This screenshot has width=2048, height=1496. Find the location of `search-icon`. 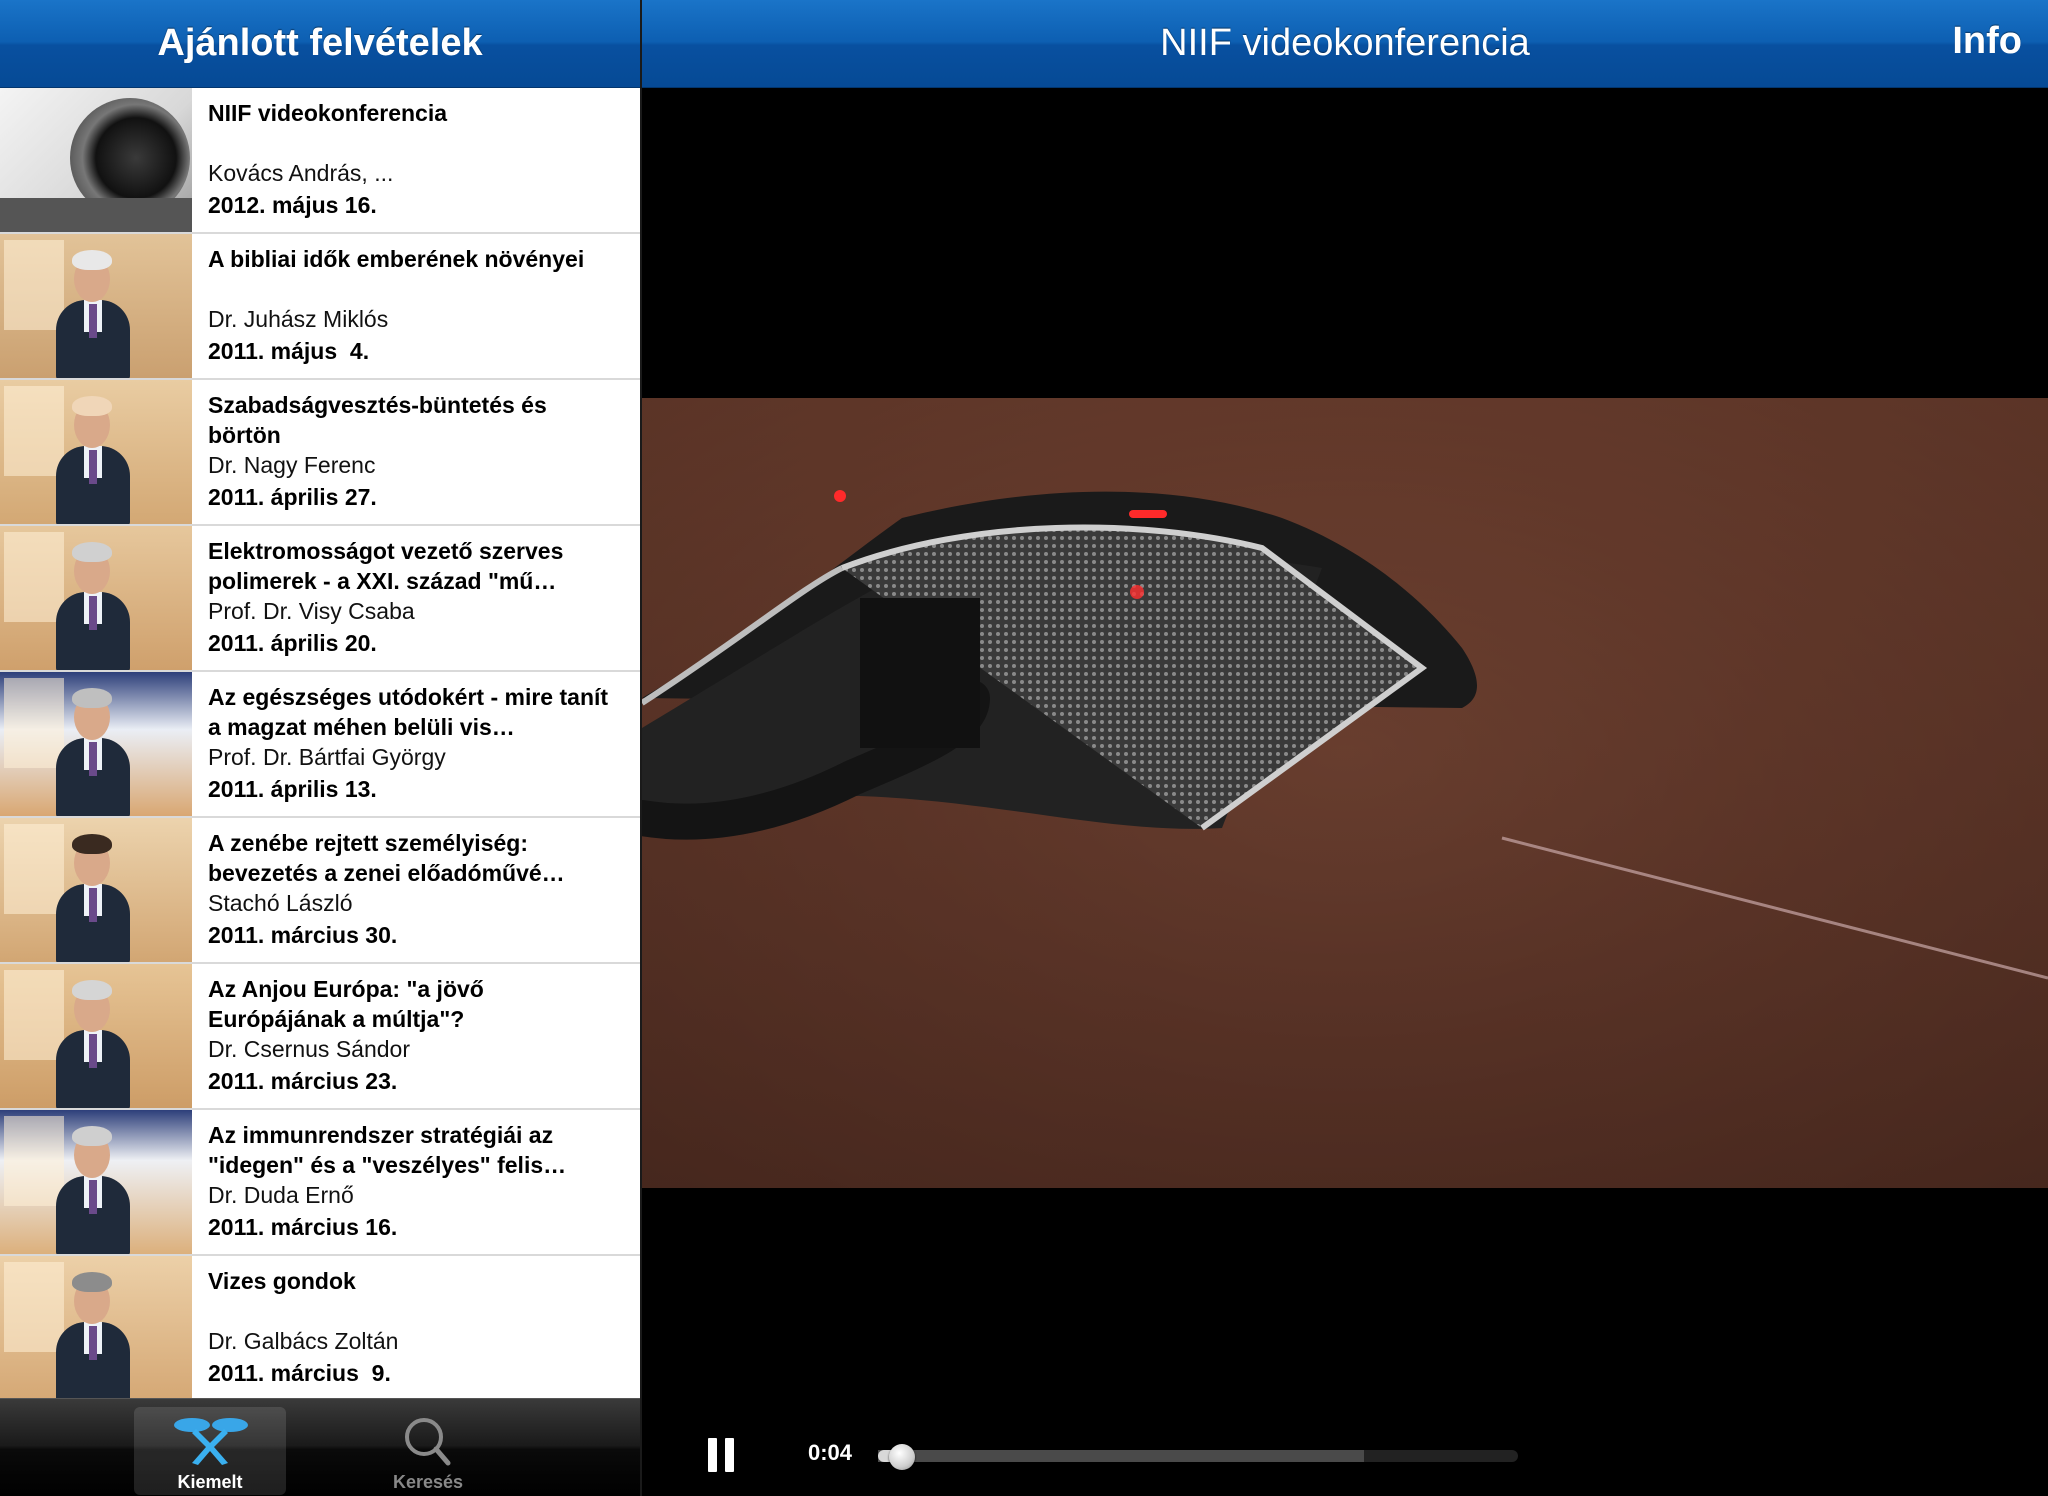

search-icon is located at coordinates (428, 1441).